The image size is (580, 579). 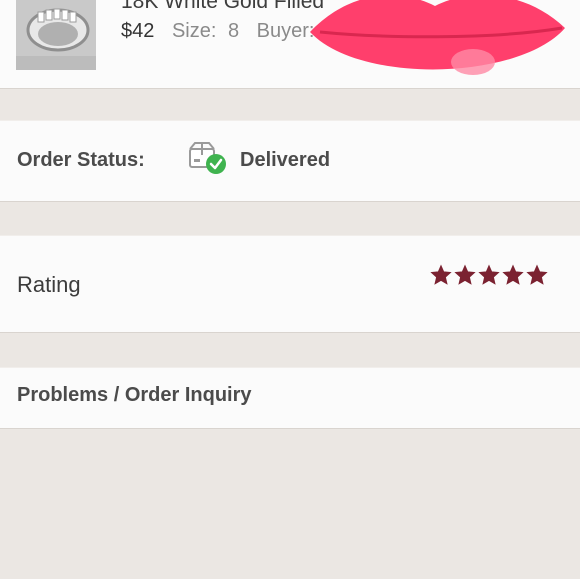 I want to click on product-thumbnail, so click(x=56, y=35).